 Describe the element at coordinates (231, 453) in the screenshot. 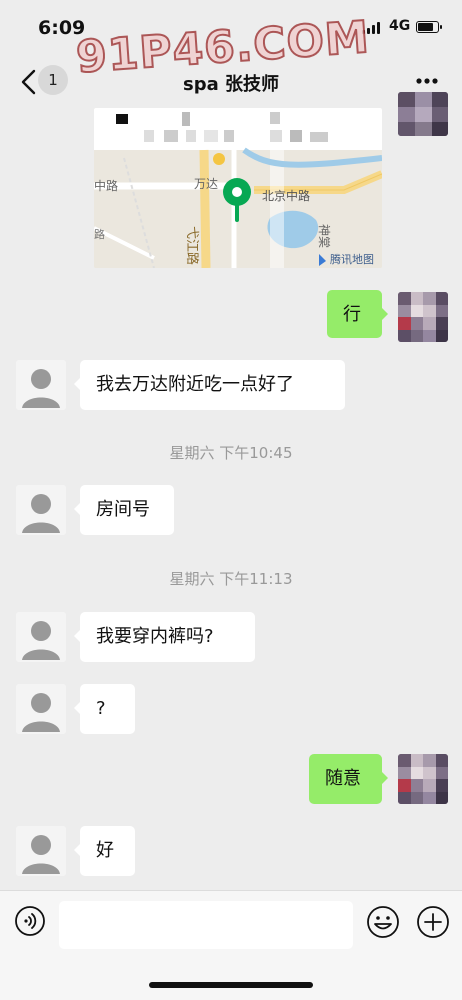

I see `message-timestamp: 星期六 下午10:45` at that location.